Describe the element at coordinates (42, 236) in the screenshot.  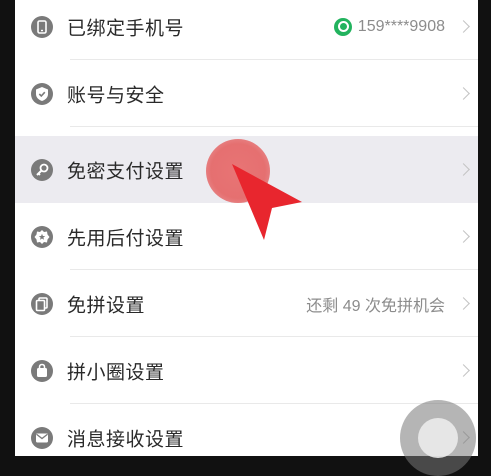
I see `badge-star-icon` at that location.